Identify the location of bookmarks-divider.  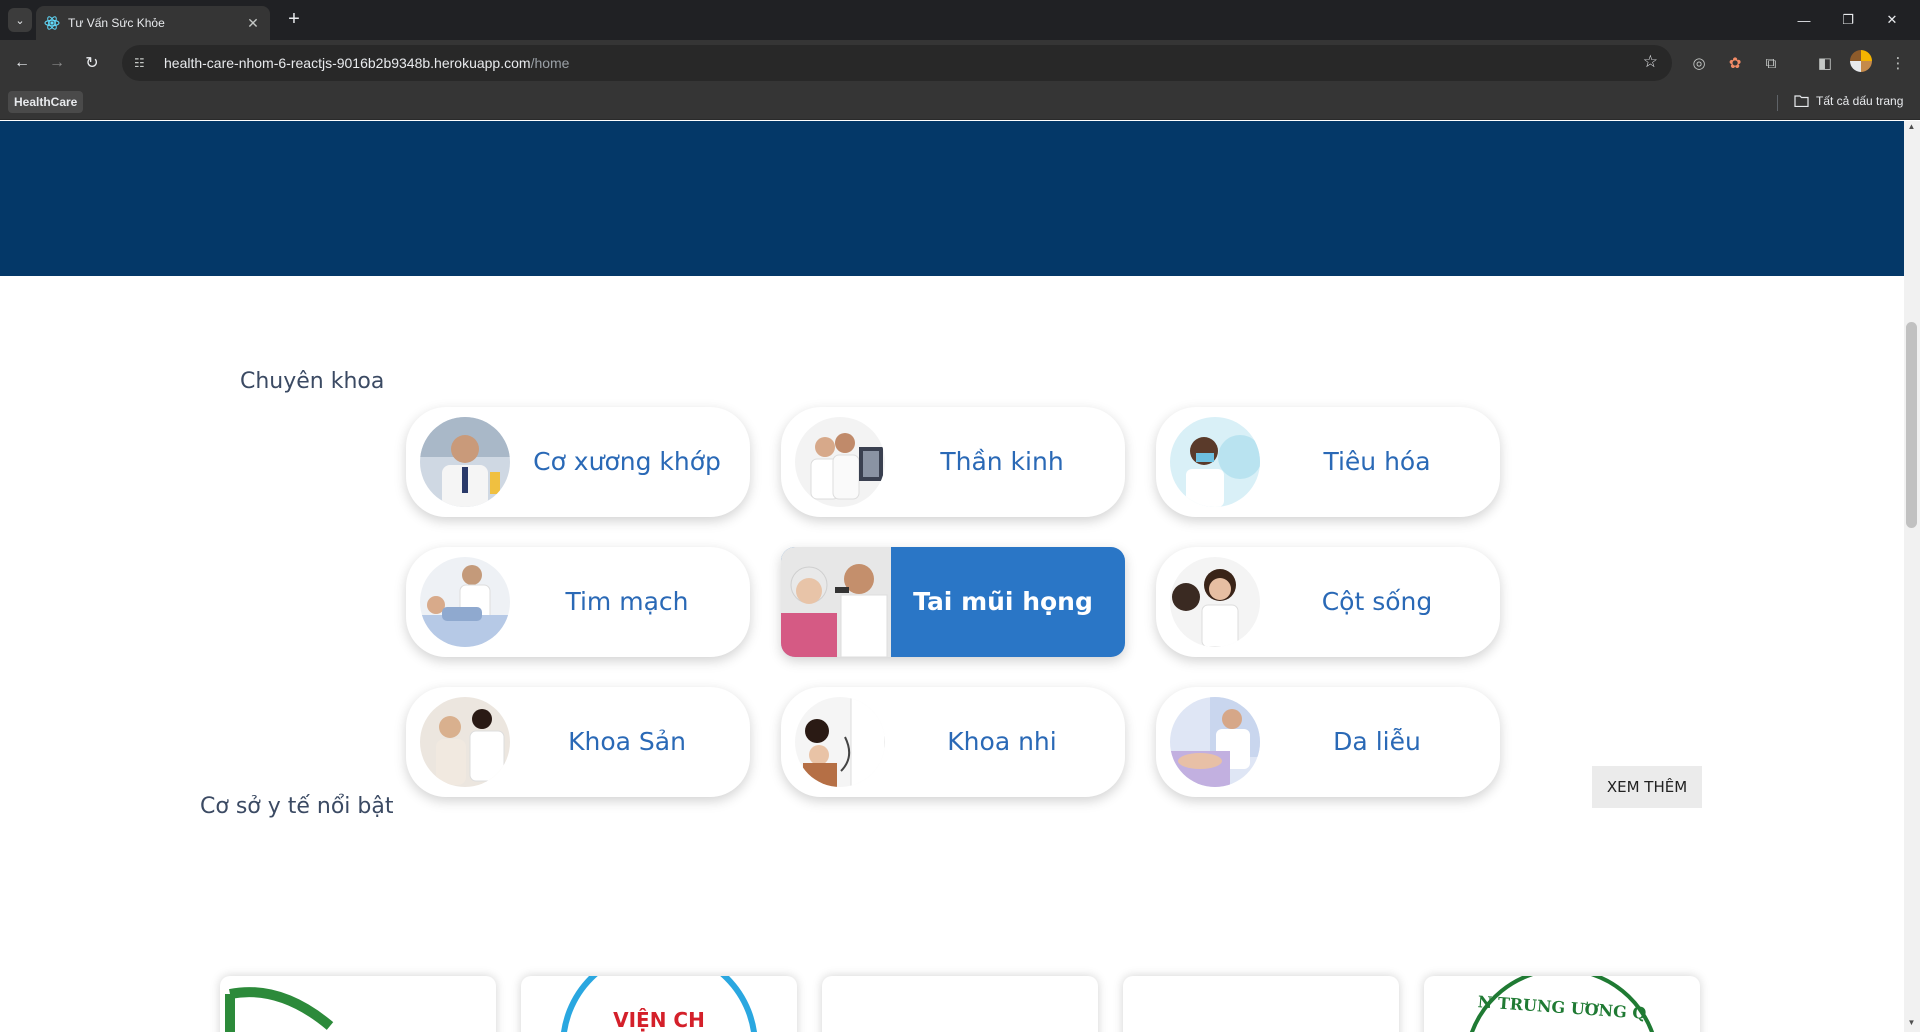
(1777, 103).